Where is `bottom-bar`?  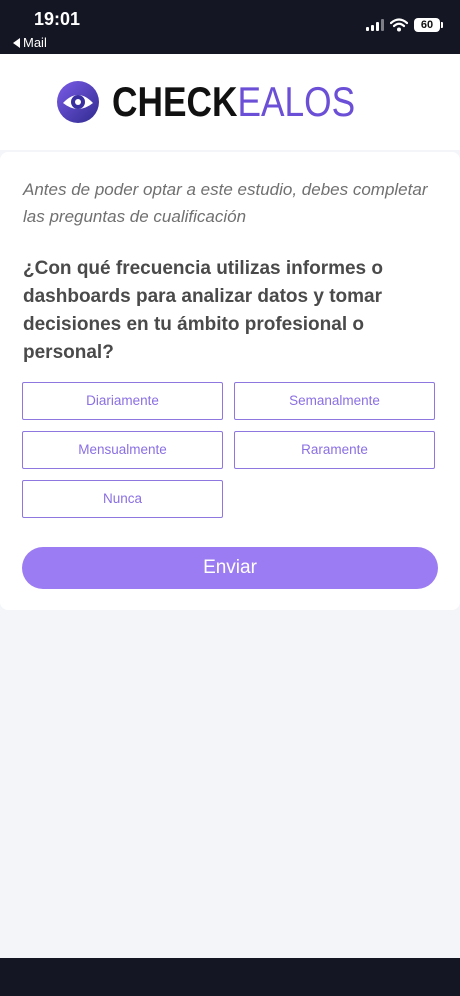
bottom-bar is located at coordinates (230, 977).